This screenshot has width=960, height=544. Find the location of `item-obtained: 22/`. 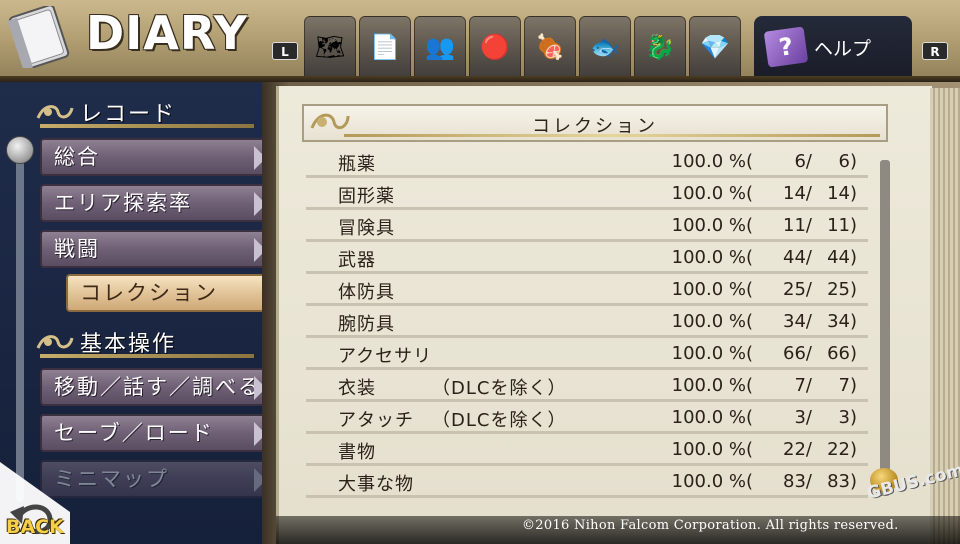

item-obtained: 22/ is located at coordinates (797, 449).